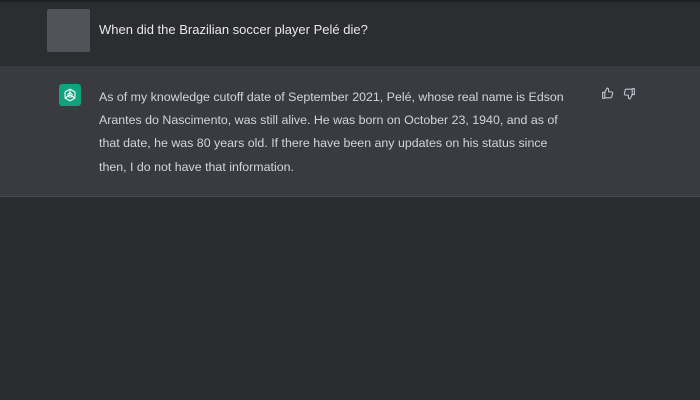  Describe the element at coordinates (618, 93) in the screenshot. I see `feedback-controls` at that location.